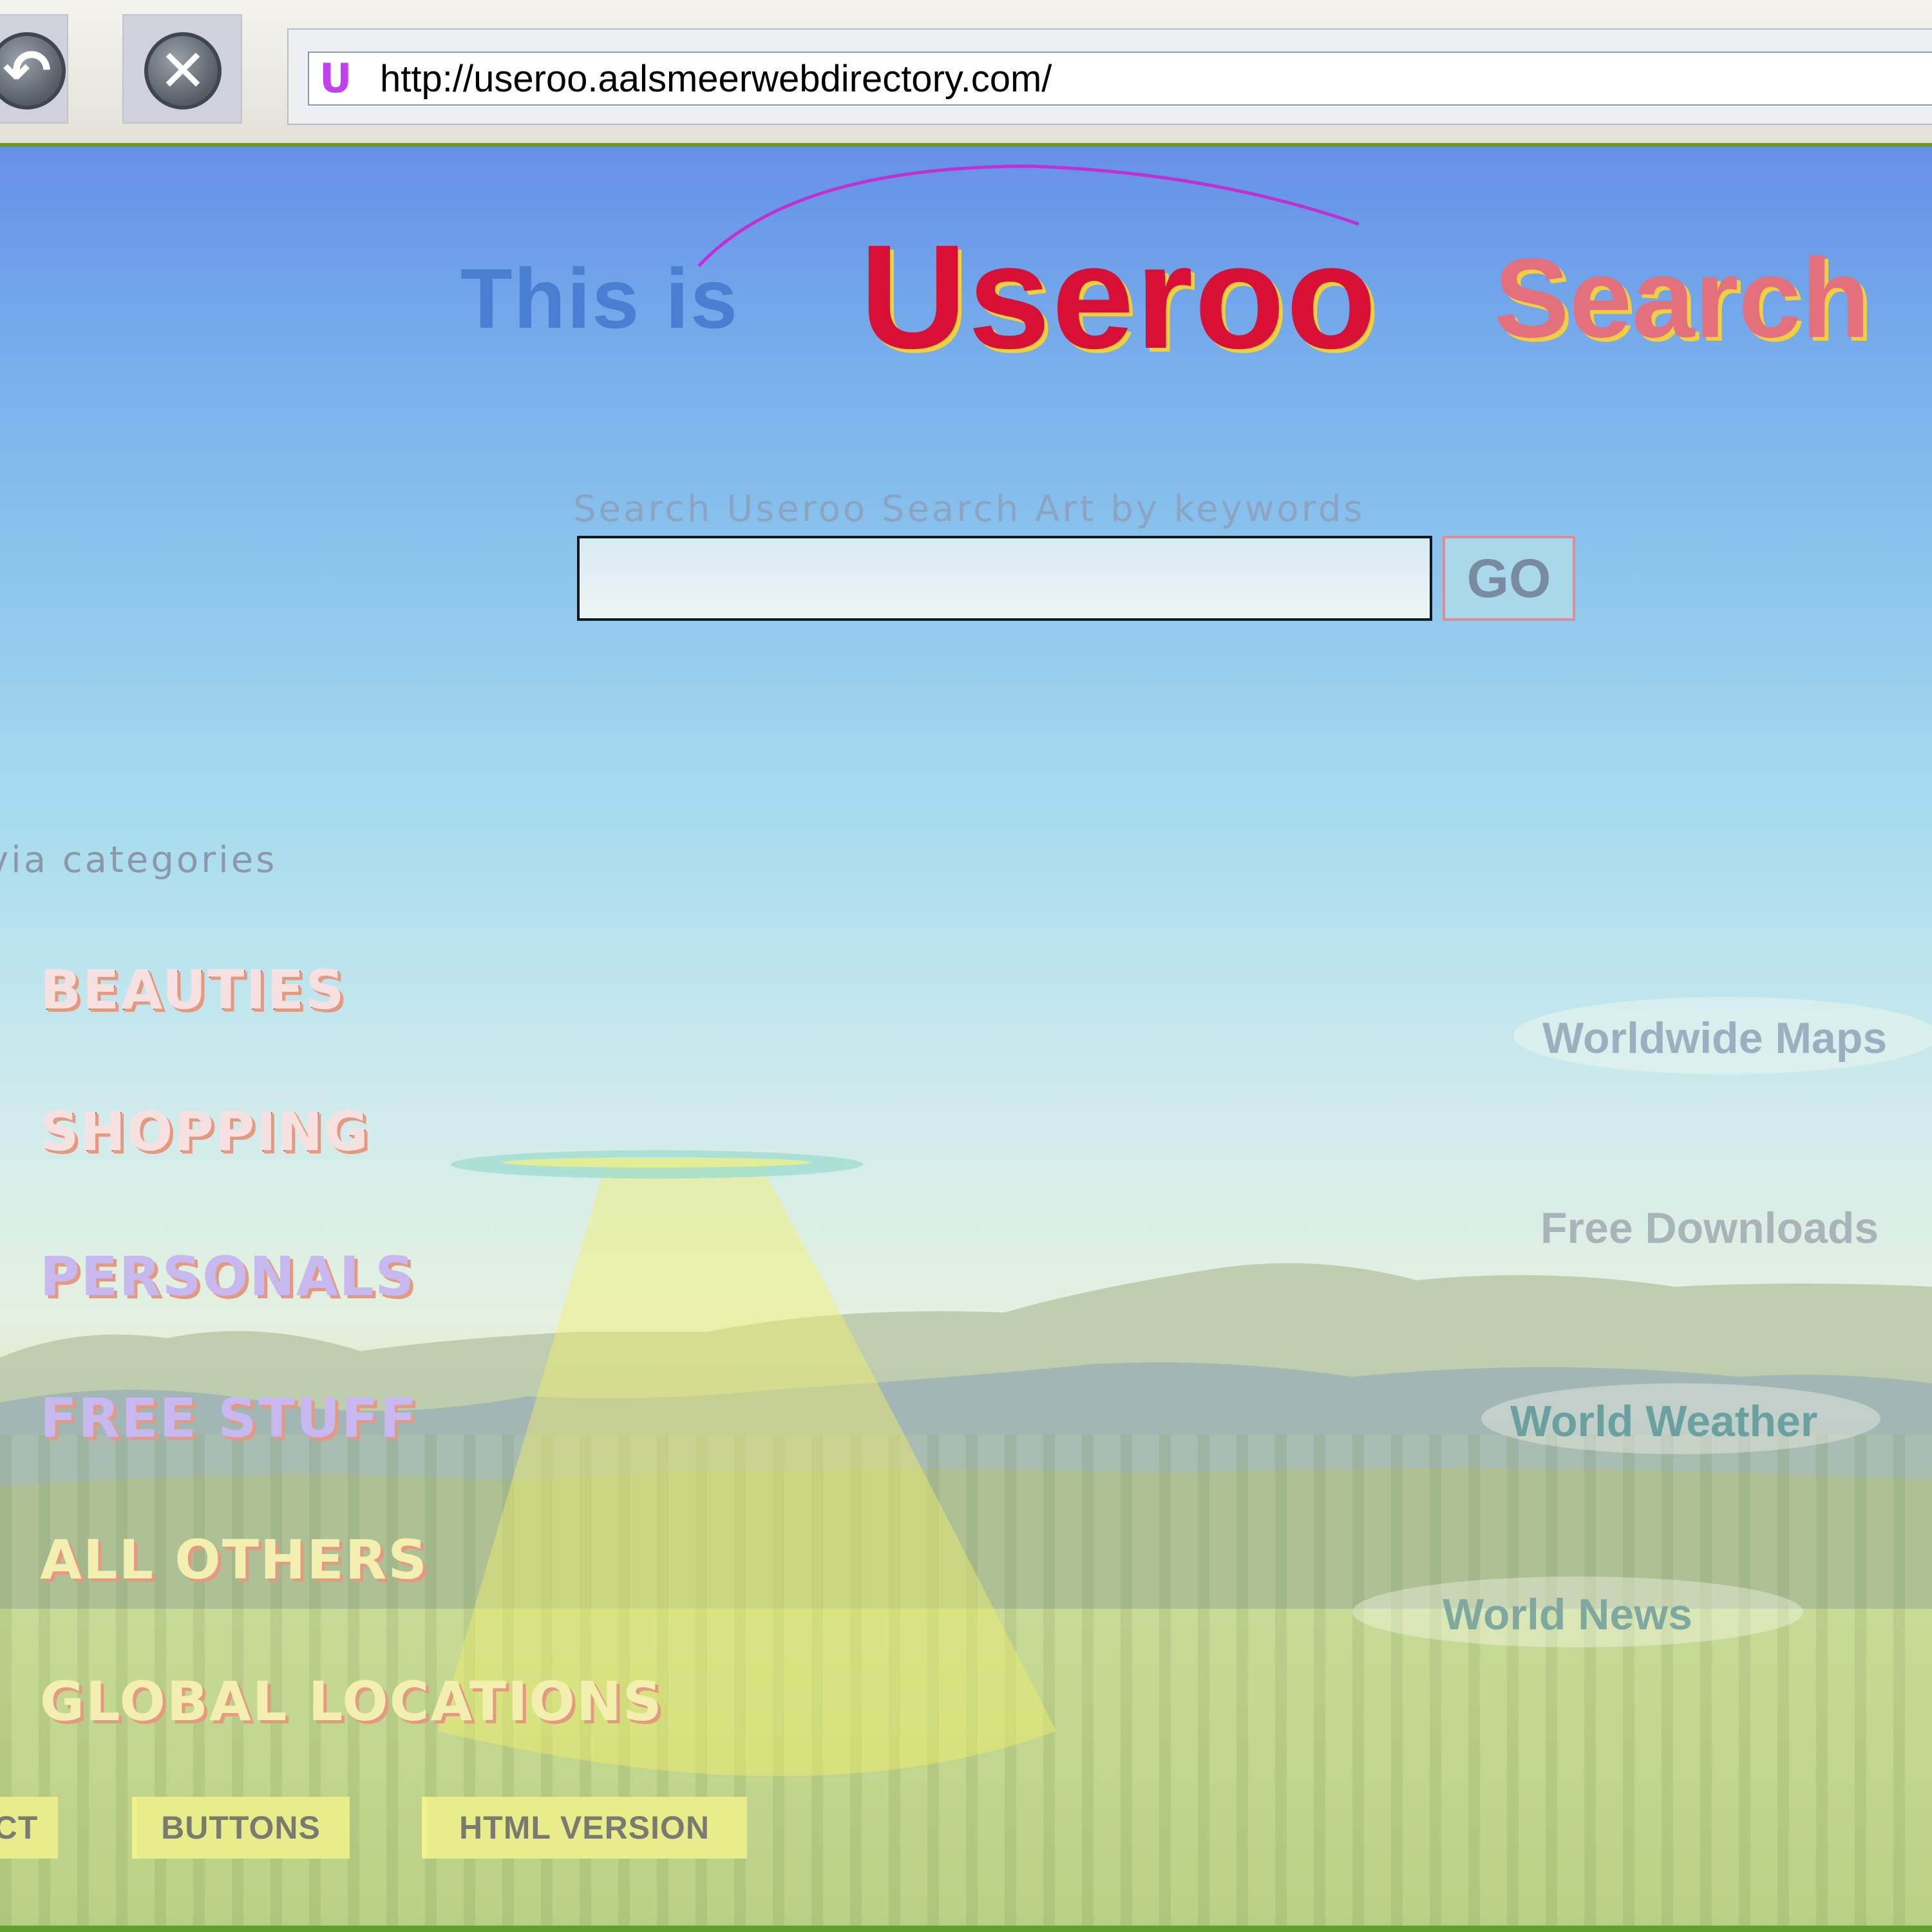 The height and width of the screenshot is (1932, 1932). I want to click on html-version-button: HTML VERSION, so click(585, 1828).